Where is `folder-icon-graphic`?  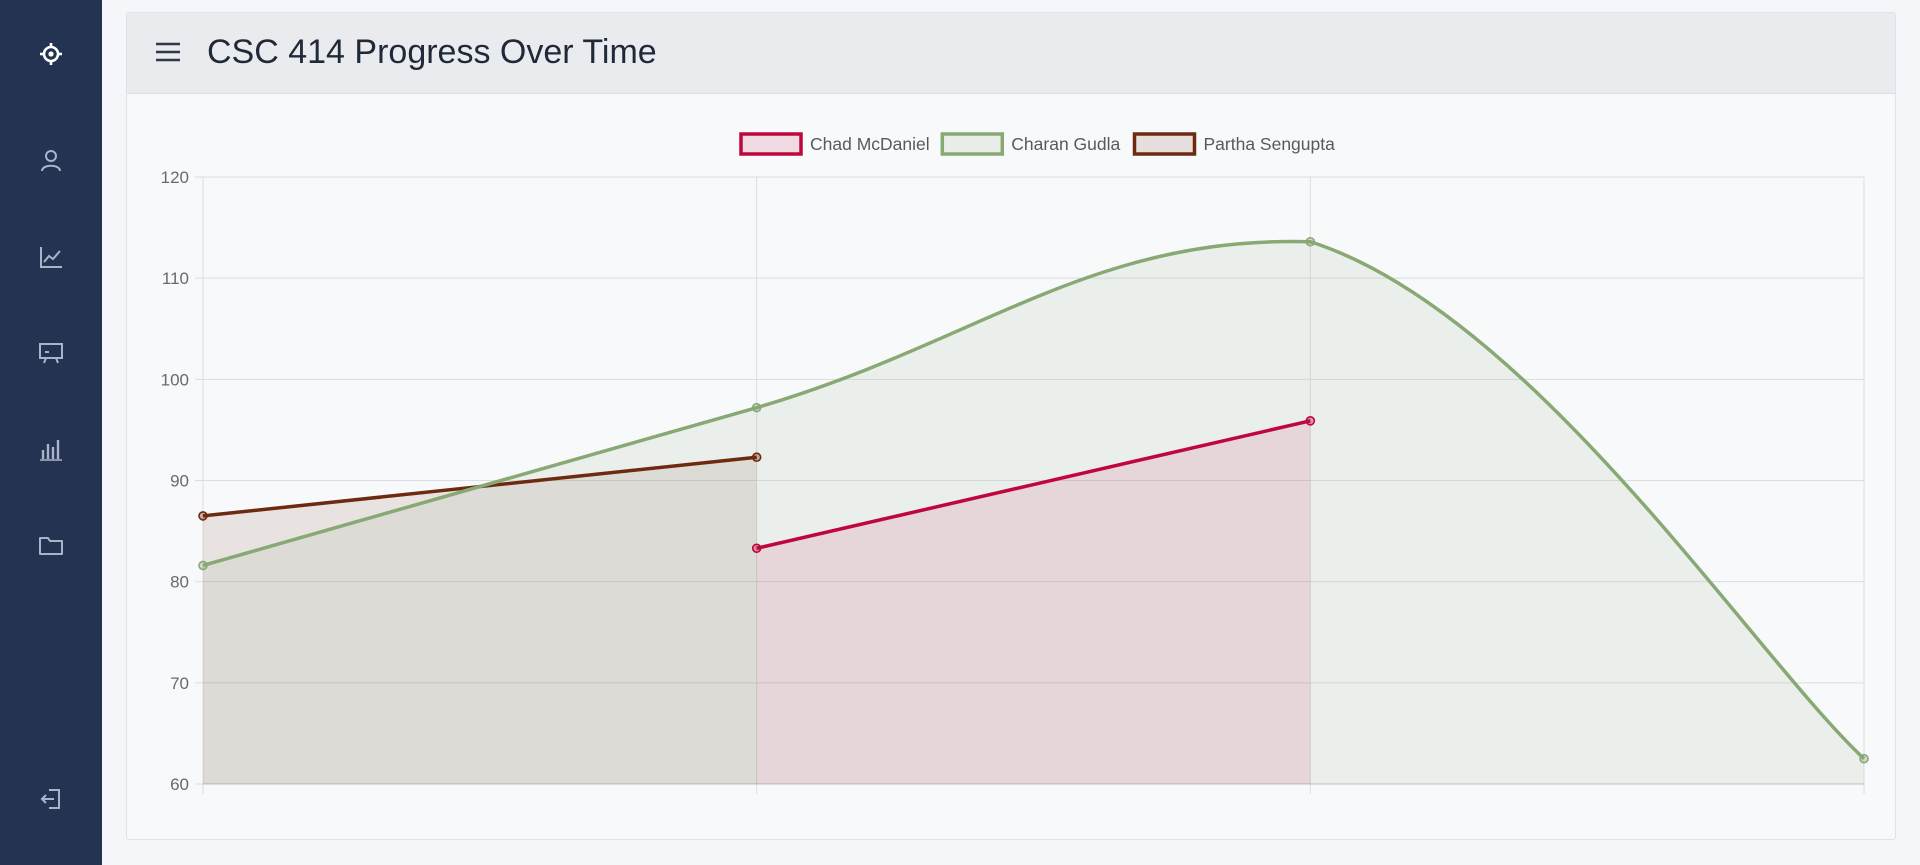
folder-icon-graphic is located at coordinates (51, 546).